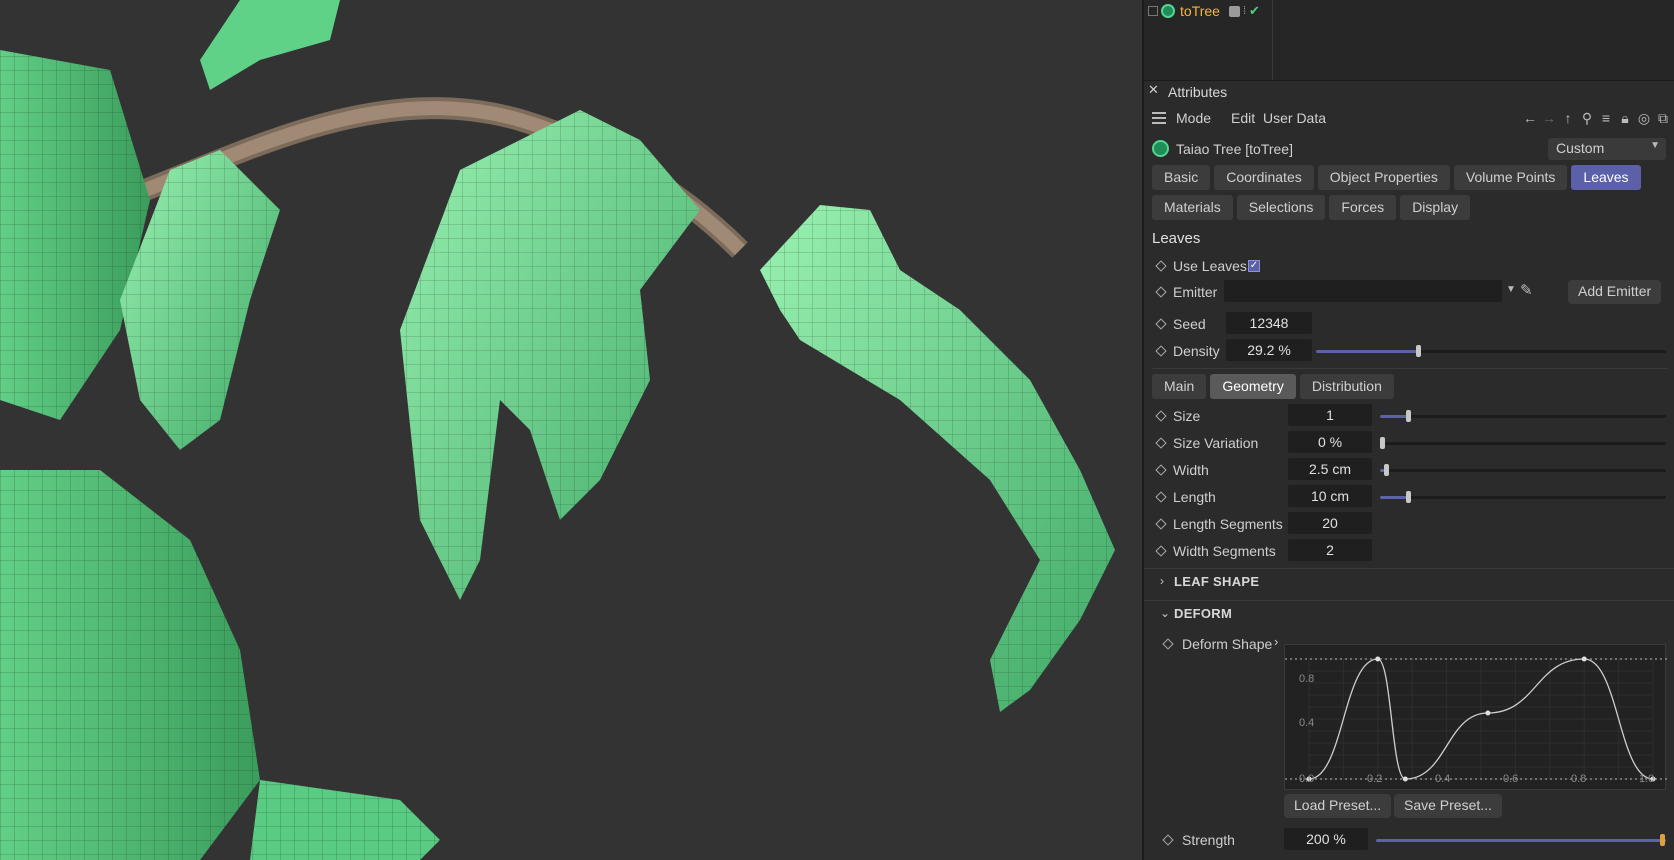 The height and width of the screenshot is (860, 1674). Describe the element at coordinates (1264, 177) in the screenshot. I see `tab-coordinates: Coordinates` at that location.